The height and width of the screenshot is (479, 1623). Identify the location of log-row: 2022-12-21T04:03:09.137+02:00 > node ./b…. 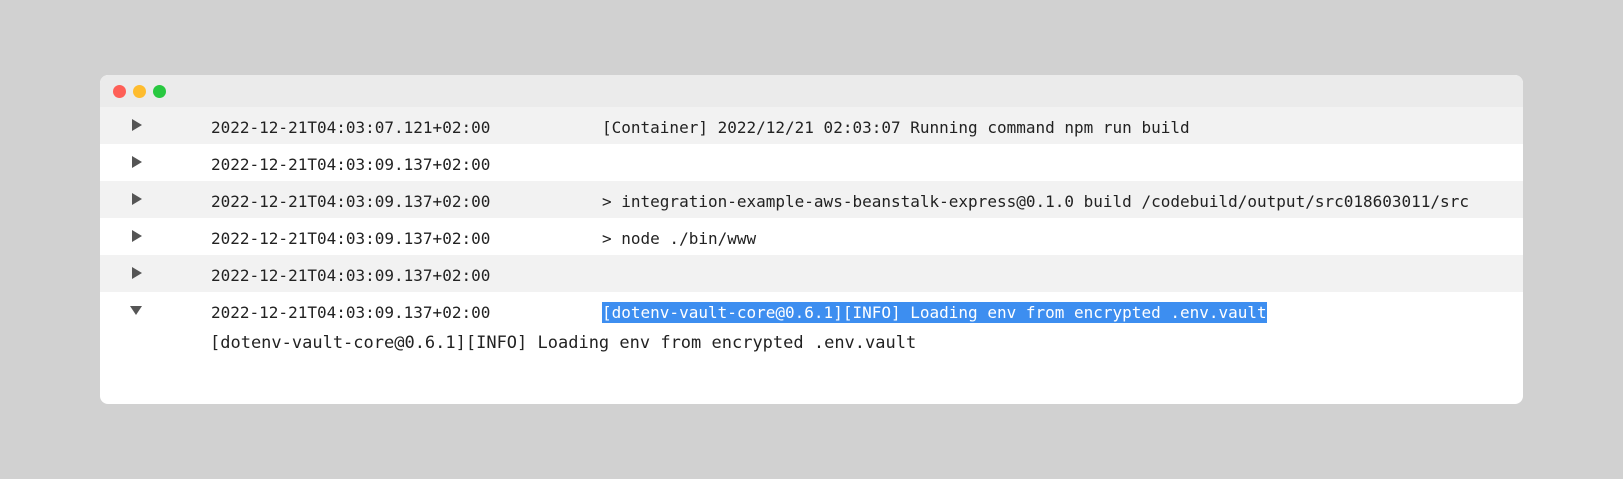
(811, 236).